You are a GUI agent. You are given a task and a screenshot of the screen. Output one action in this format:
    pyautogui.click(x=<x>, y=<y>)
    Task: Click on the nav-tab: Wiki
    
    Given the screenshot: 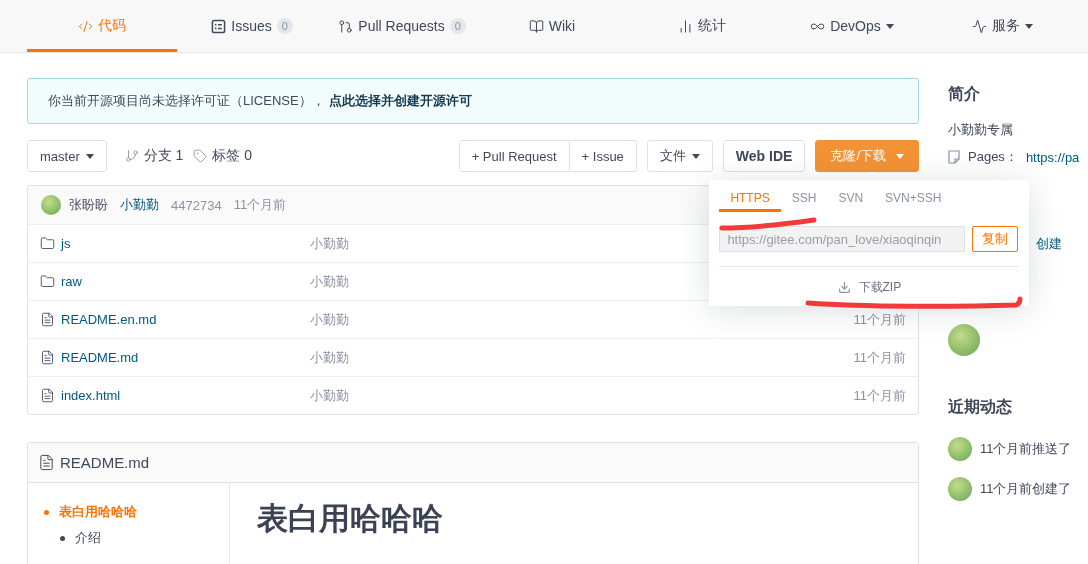 What is the action you would take?
    pyautogui.click(x=552, y=26)
    